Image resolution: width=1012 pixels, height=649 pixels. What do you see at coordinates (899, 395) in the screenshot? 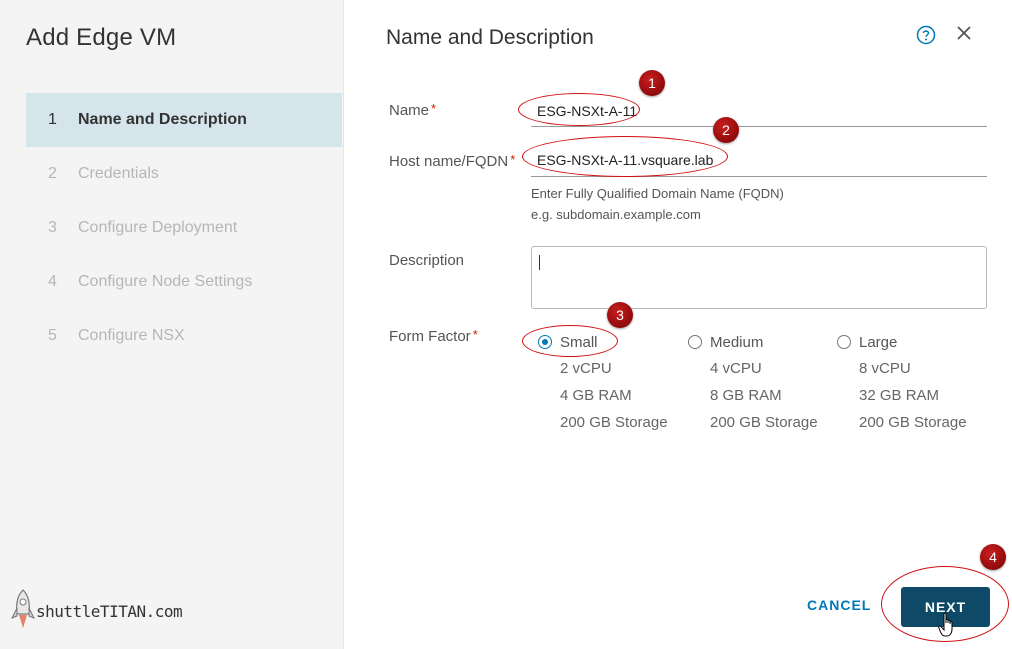
I see `option-ram: 32 GB RAM` at bounding box center [899, 395].